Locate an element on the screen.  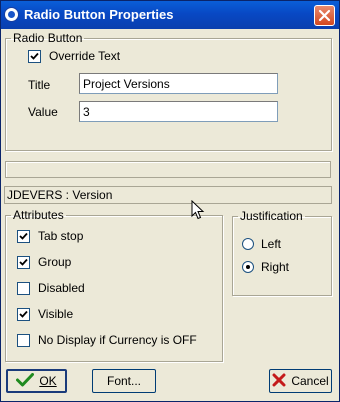
group-checkbox-row: Group is located at coordinates (44, 262).